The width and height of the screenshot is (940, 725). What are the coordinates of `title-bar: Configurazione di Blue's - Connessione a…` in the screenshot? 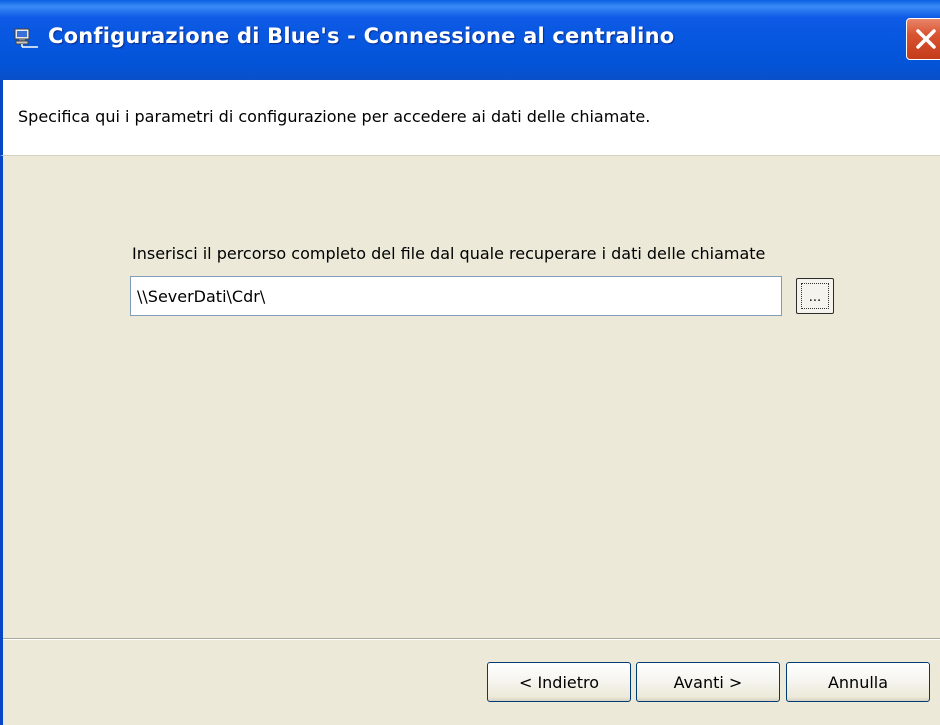 It's located at (470, 40).